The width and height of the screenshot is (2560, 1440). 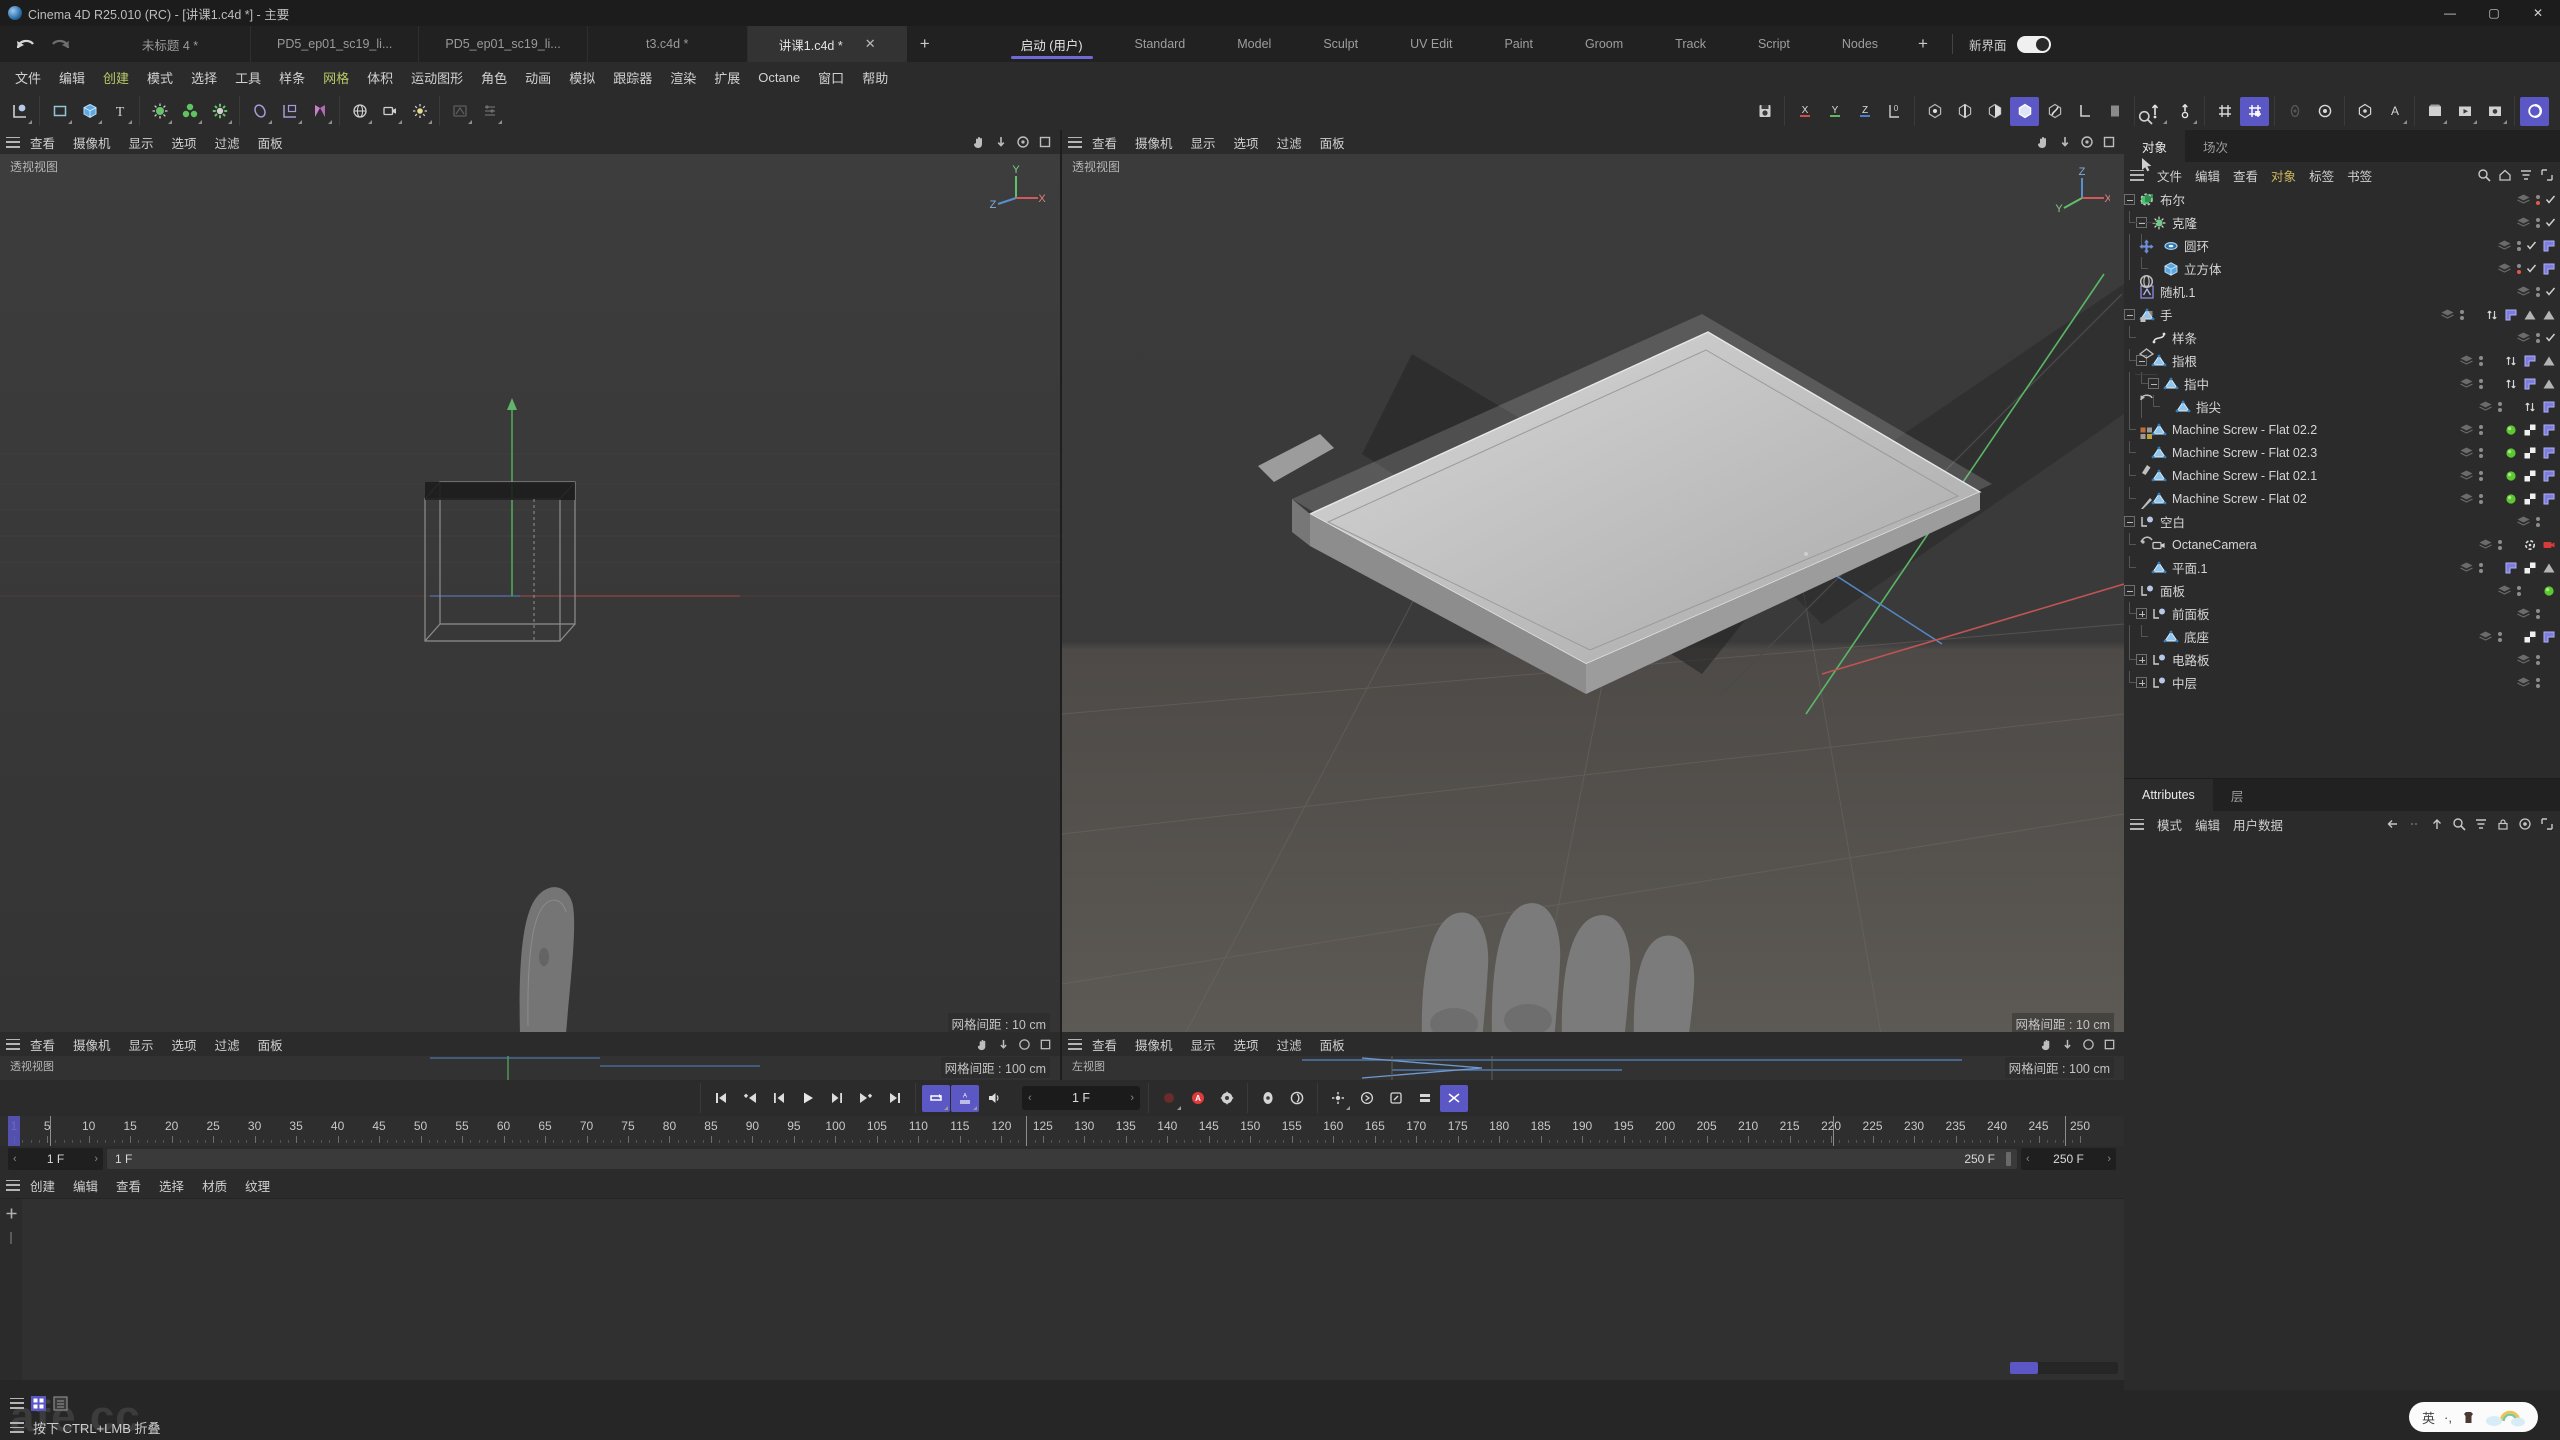 What do you see at coordinates (1764, 111) in the screenshot?
I see `save-snapshot-icon` at bounding box center [1764, 111].